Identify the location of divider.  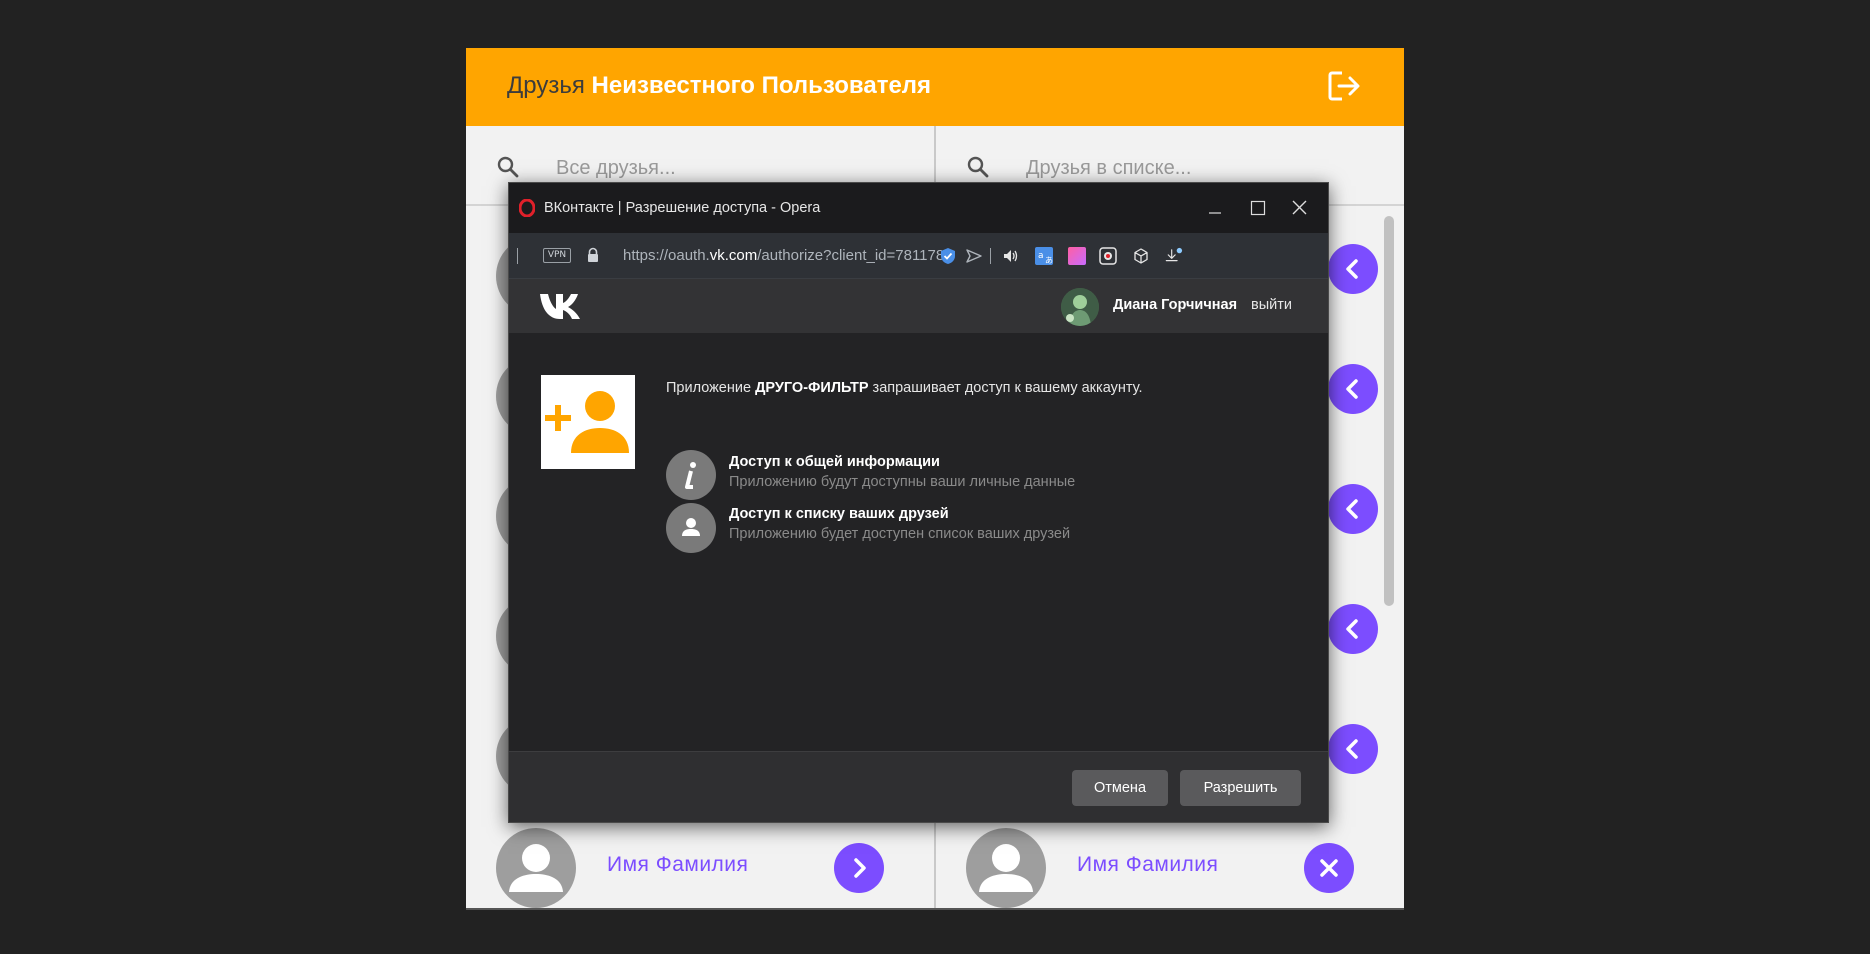
(935, 909).